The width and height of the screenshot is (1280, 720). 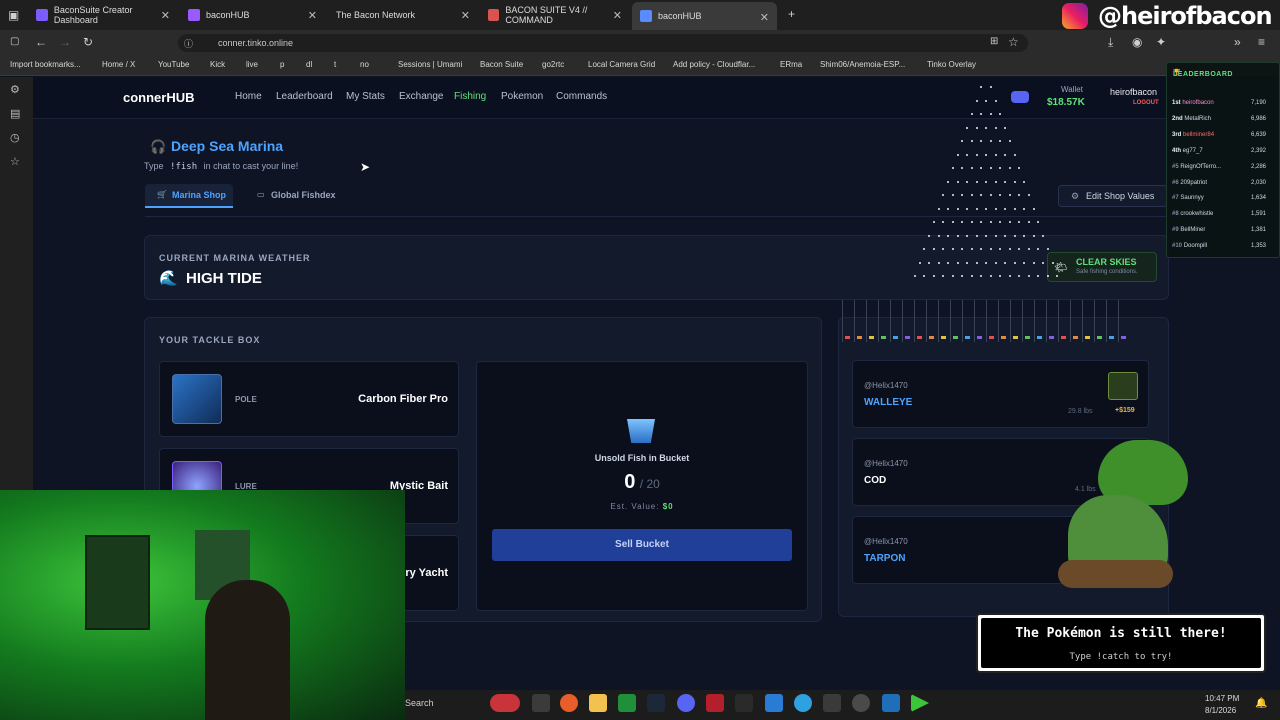 What do you see at coordinates (522, 96) in the screenshot?
I see `nav-pokemon: Pokemon` at bounding box center [522, 96].